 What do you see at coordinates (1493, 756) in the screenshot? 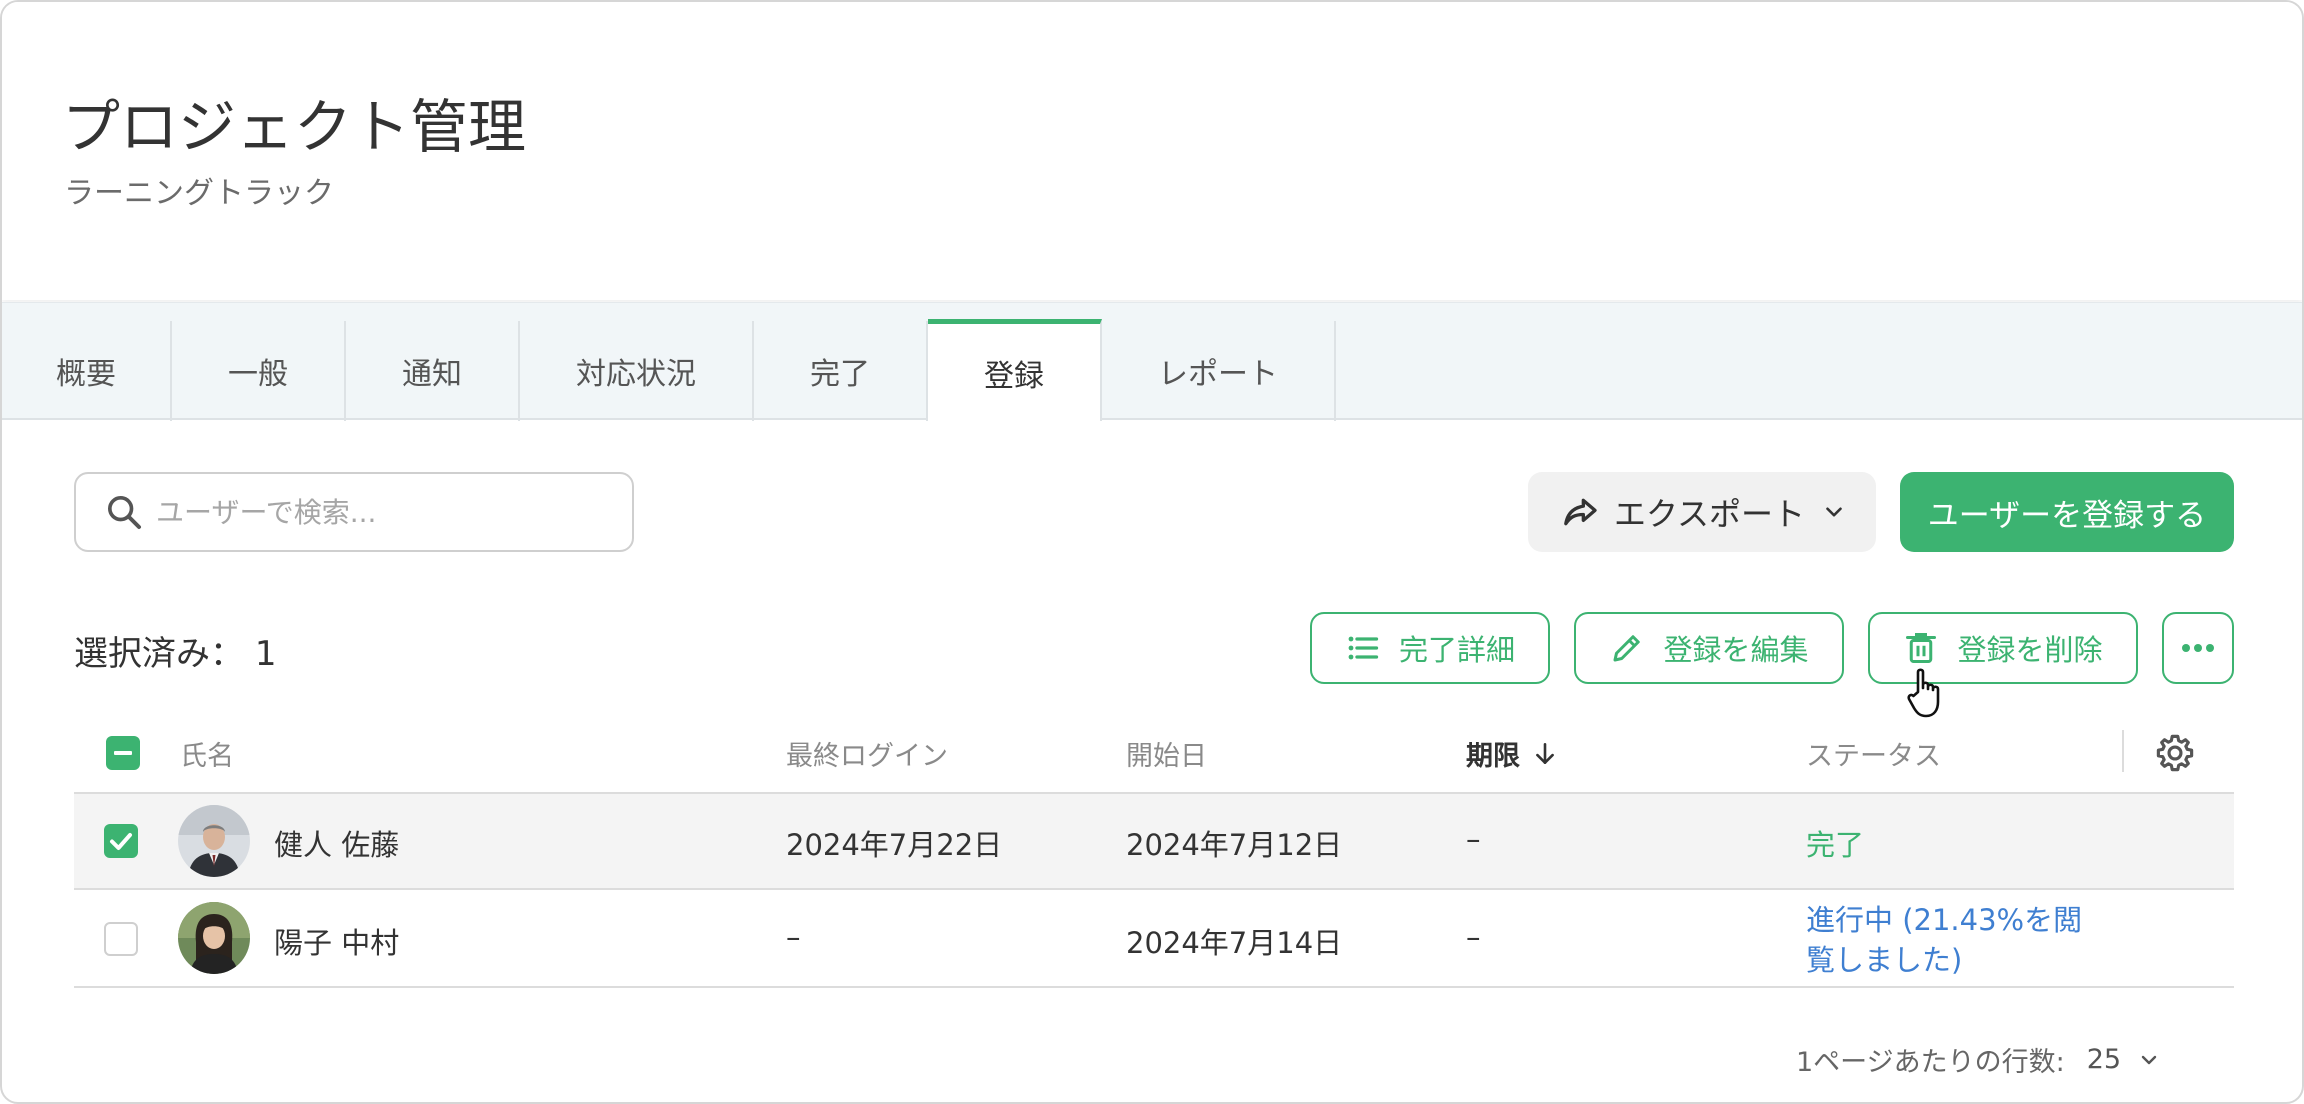
I see `column-header-deadline-label: 期限` at bounding box center [1493, 756].